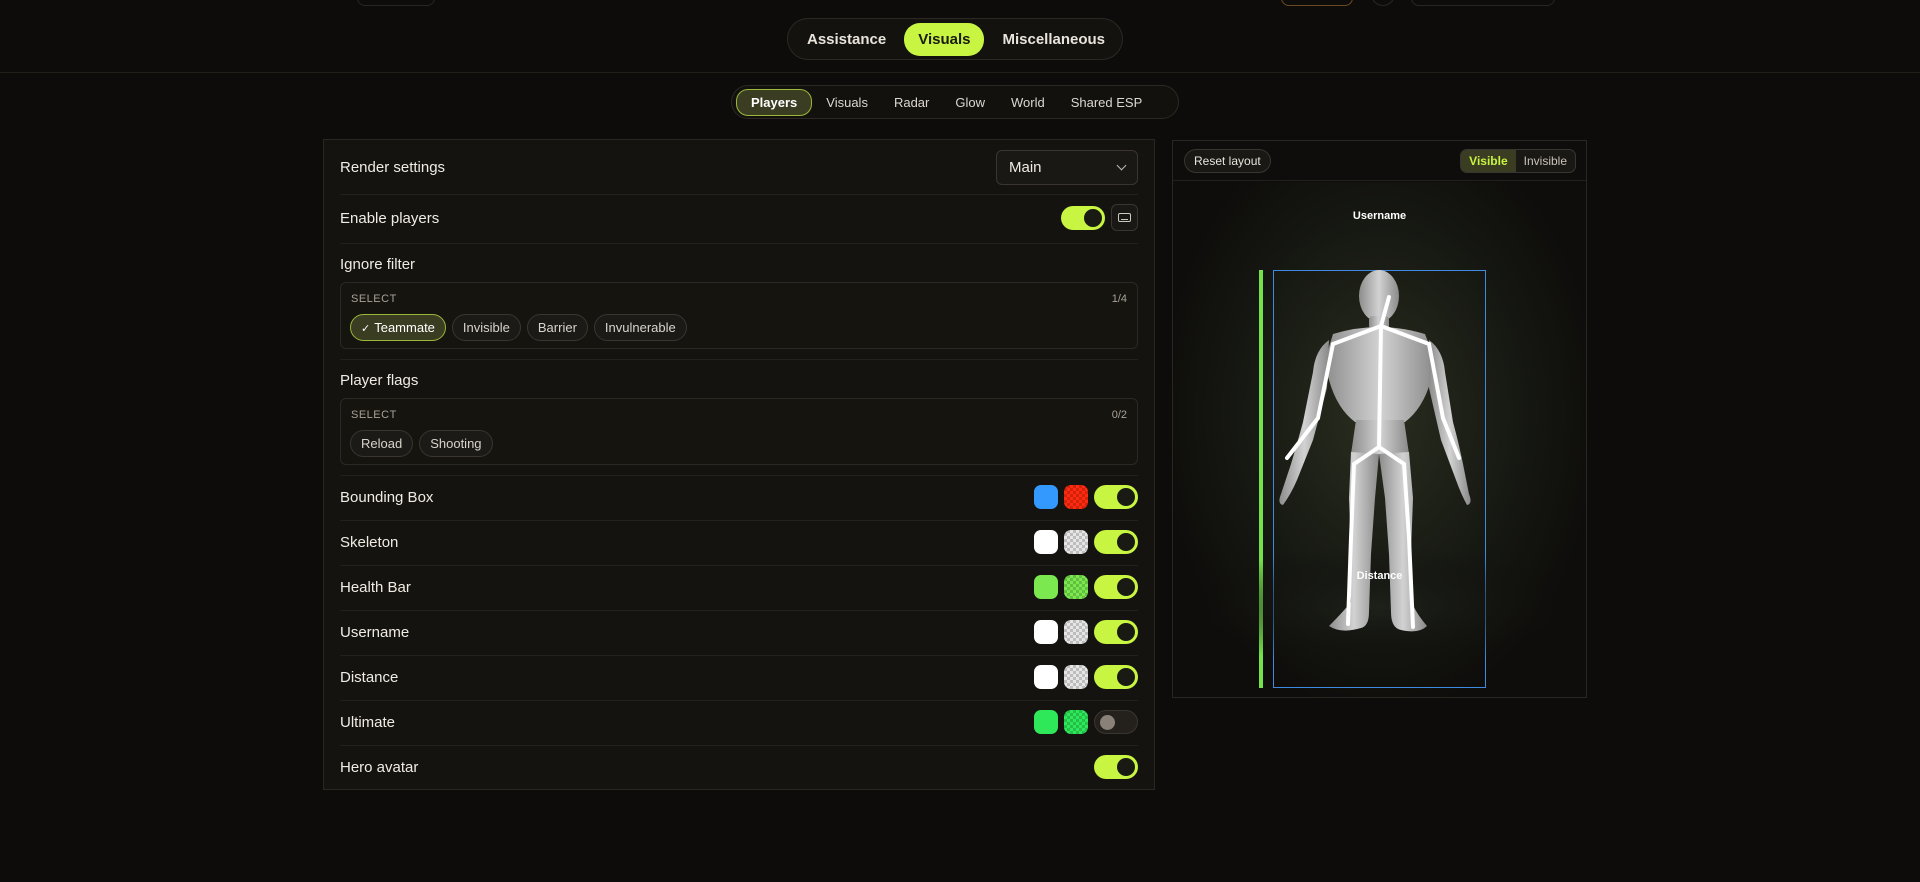  Describe the element at coordinates (486, 327) in the screenshot. I see `chip-invisible: Invisible` at that location.